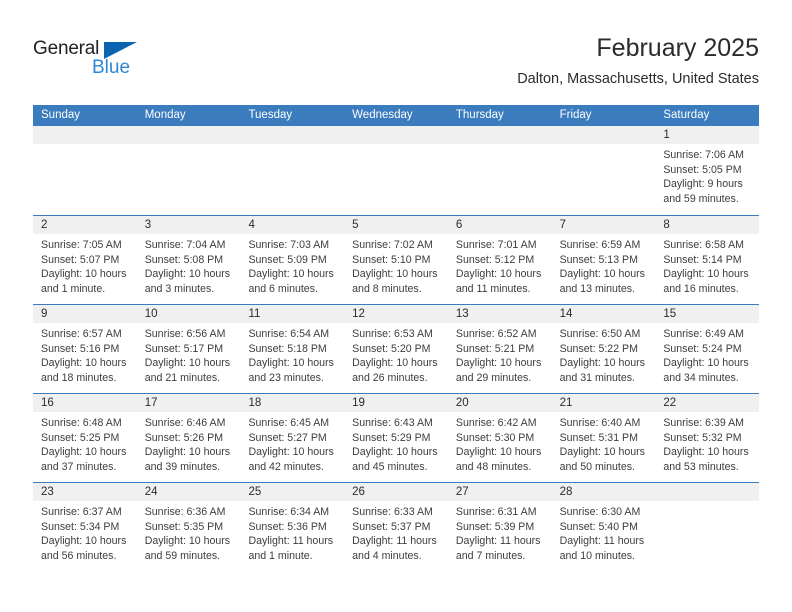  I want to click on daylight-text: Daylight: 10 hours and 50 minutes., so click(602, 459).